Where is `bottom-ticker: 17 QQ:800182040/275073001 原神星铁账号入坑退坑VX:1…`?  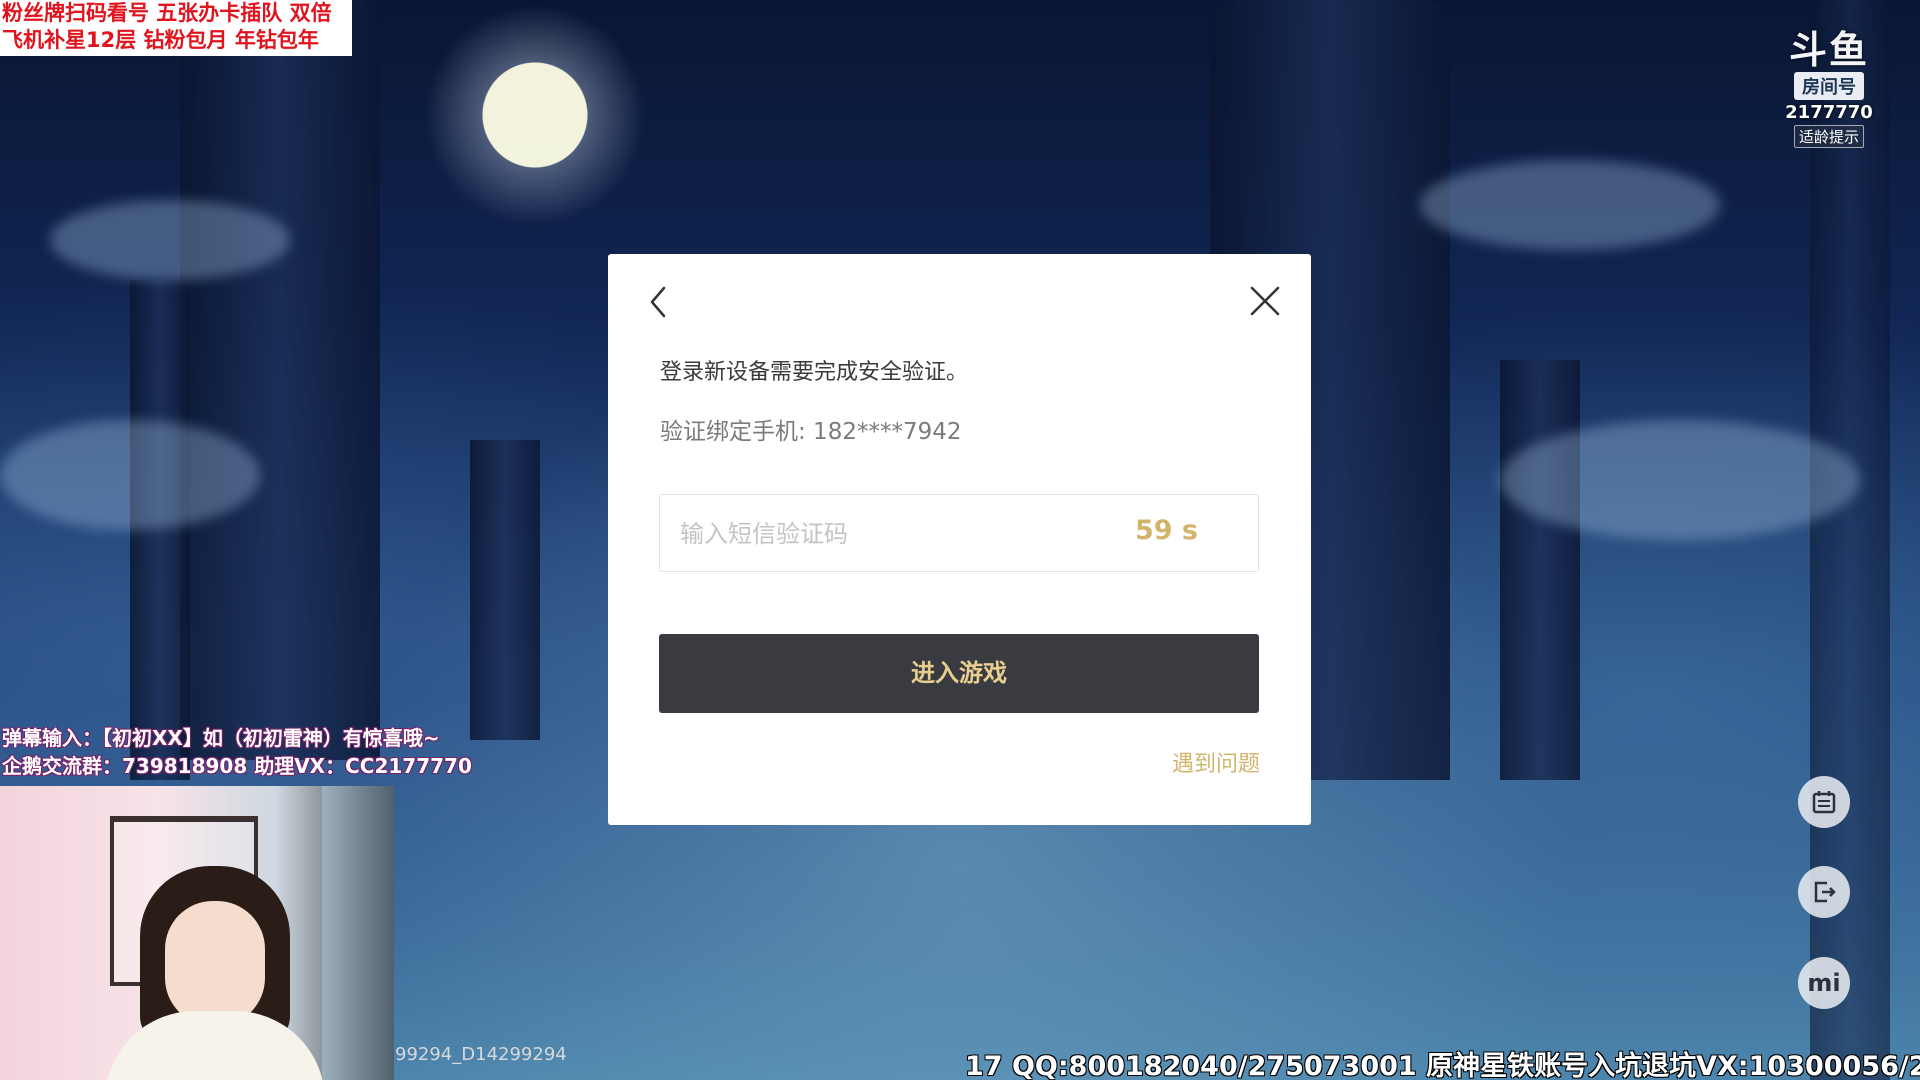
bottom-ticker: 17 QQ:800182040/275073001 原神星铁账号入坑退坑VX:1… is located at coordinates (1442, 1065).